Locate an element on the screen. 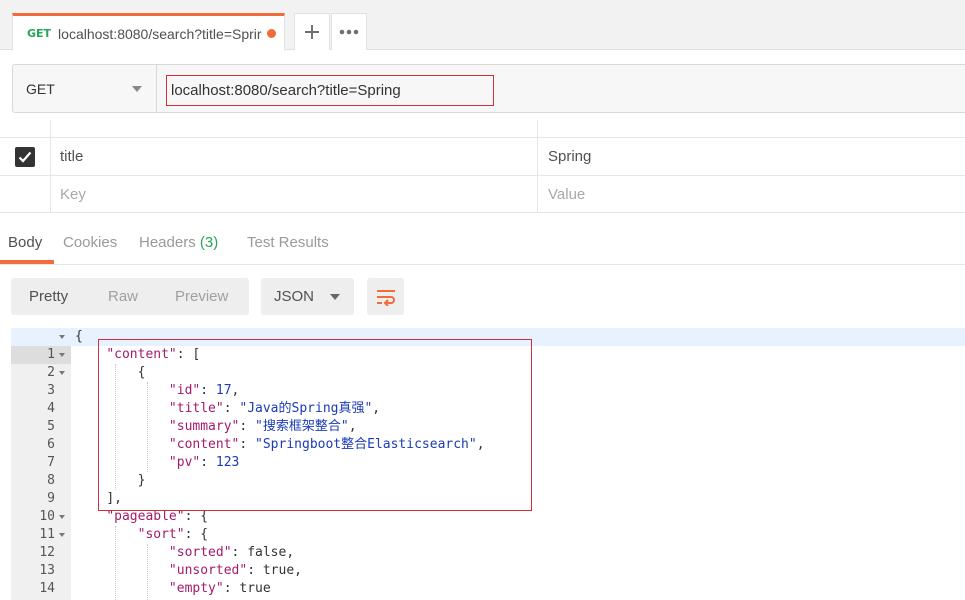  json-value: 17 is located at coordinates (223, 390).